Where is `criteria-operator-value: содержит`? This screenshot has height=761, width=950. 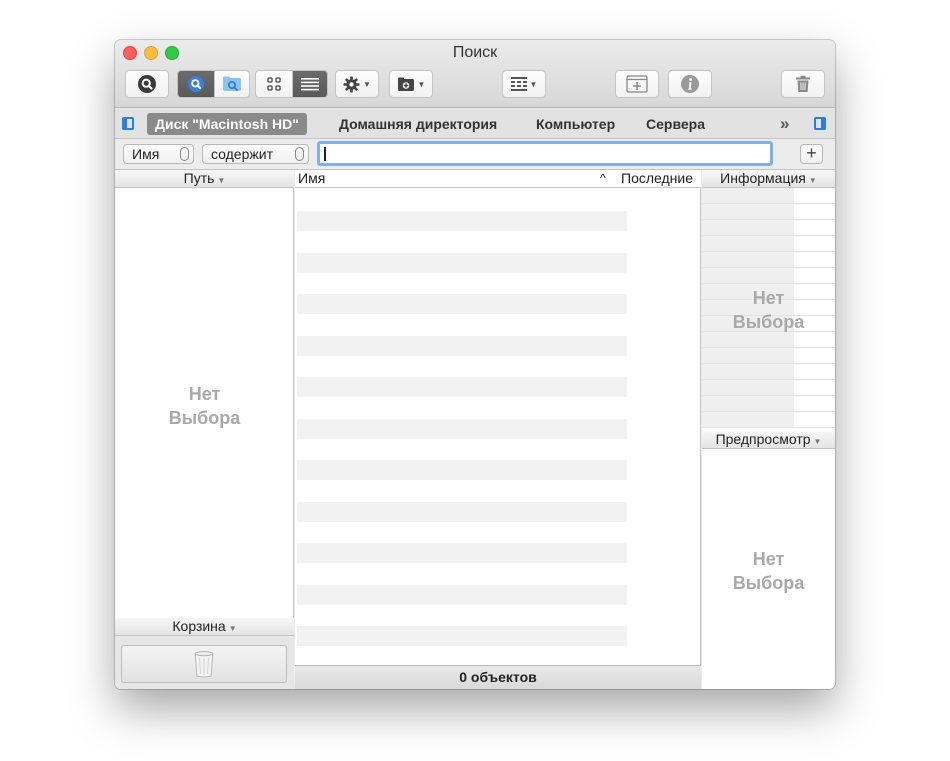
criteria-operator-value: содержит is located at coordinates (242, 154).